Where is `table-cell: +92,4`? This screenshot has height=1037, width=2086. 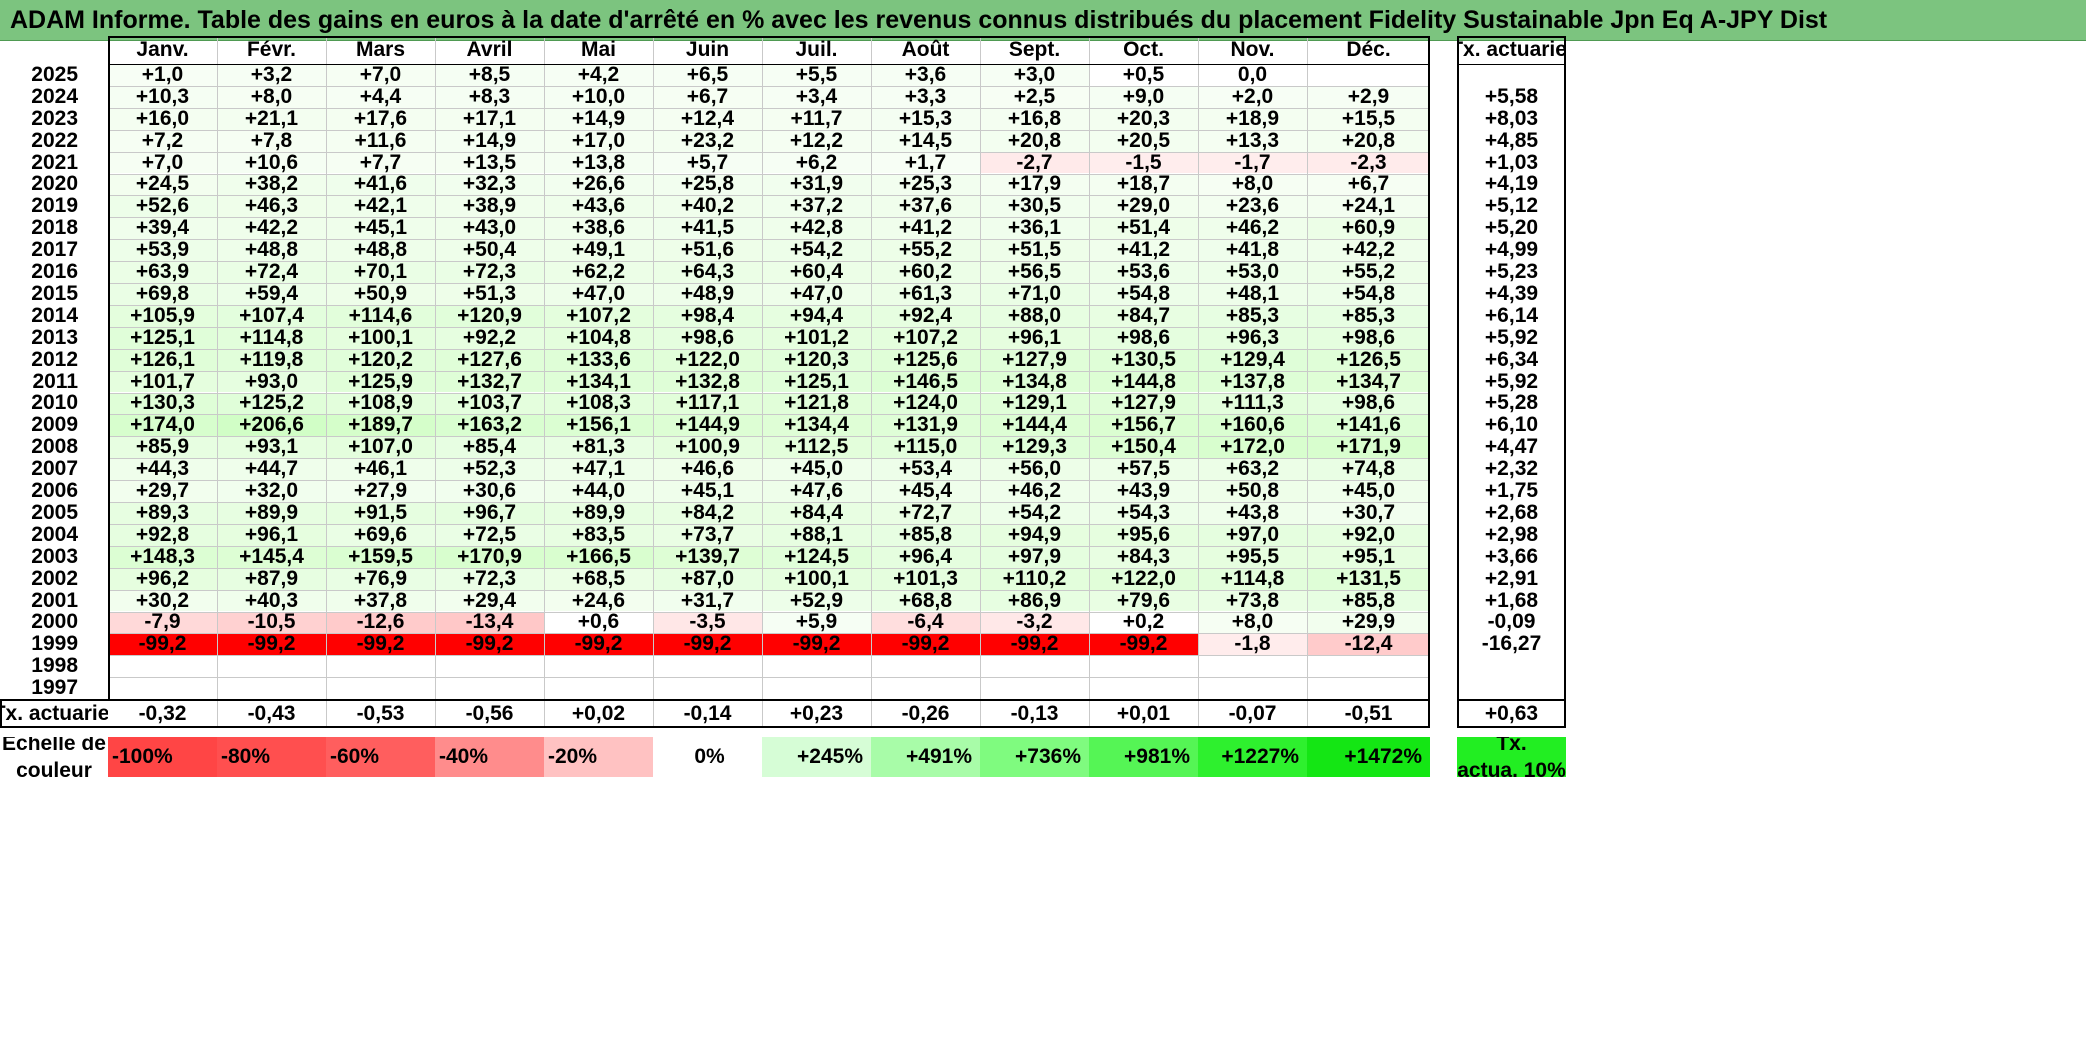 table-cell: +92,4 is located at coordinates (925, 315).